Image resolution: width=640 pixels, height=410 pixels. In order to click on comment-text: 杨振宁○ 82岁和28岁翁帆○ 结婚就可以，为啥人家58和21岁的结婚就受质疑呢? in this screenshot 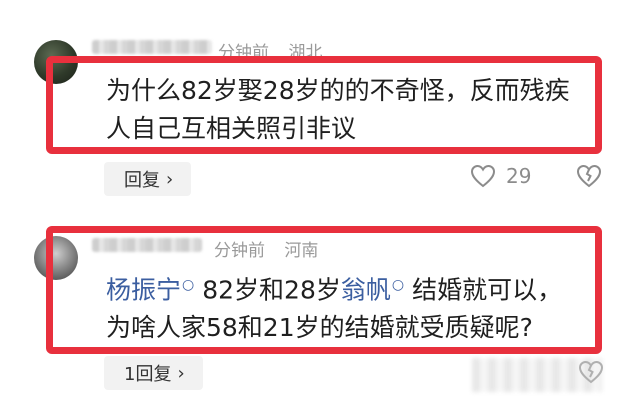, I will do `click(346, 306)`.